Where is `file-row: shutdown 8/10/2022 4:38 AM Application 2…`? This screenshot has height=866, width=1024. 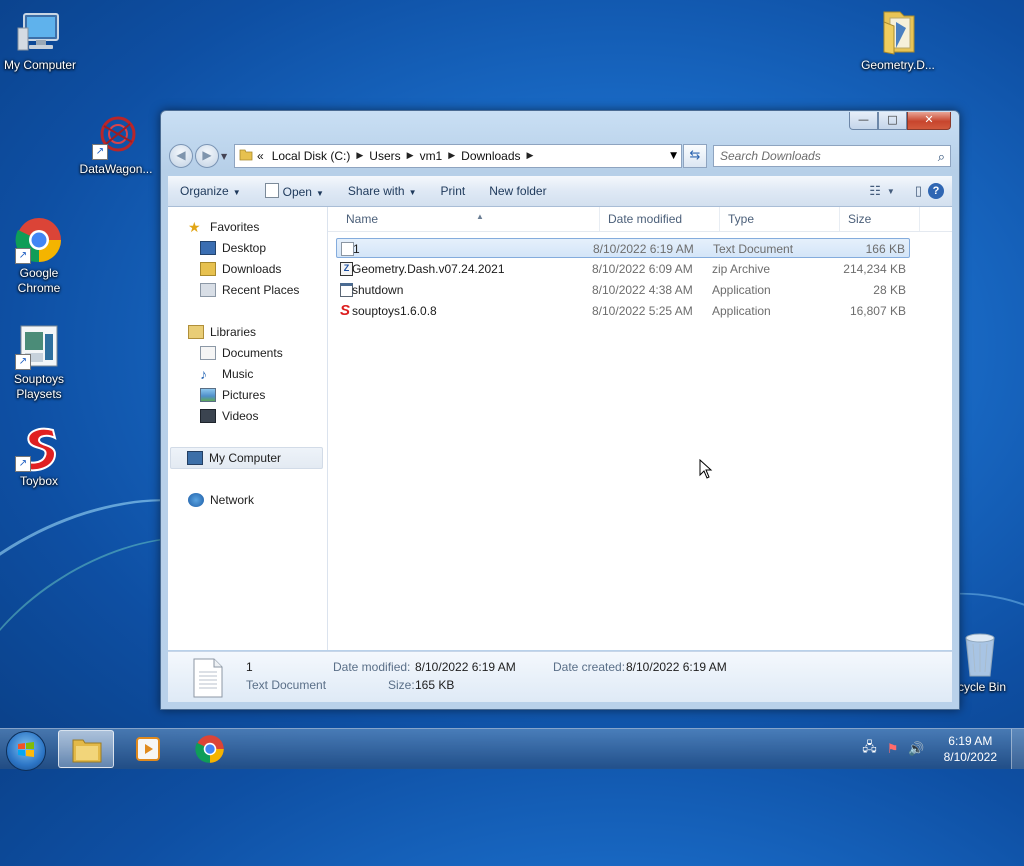 file-row: shutdown 8/10/2022 4:38 AM Application 2… is located at coordinates (623, 290).